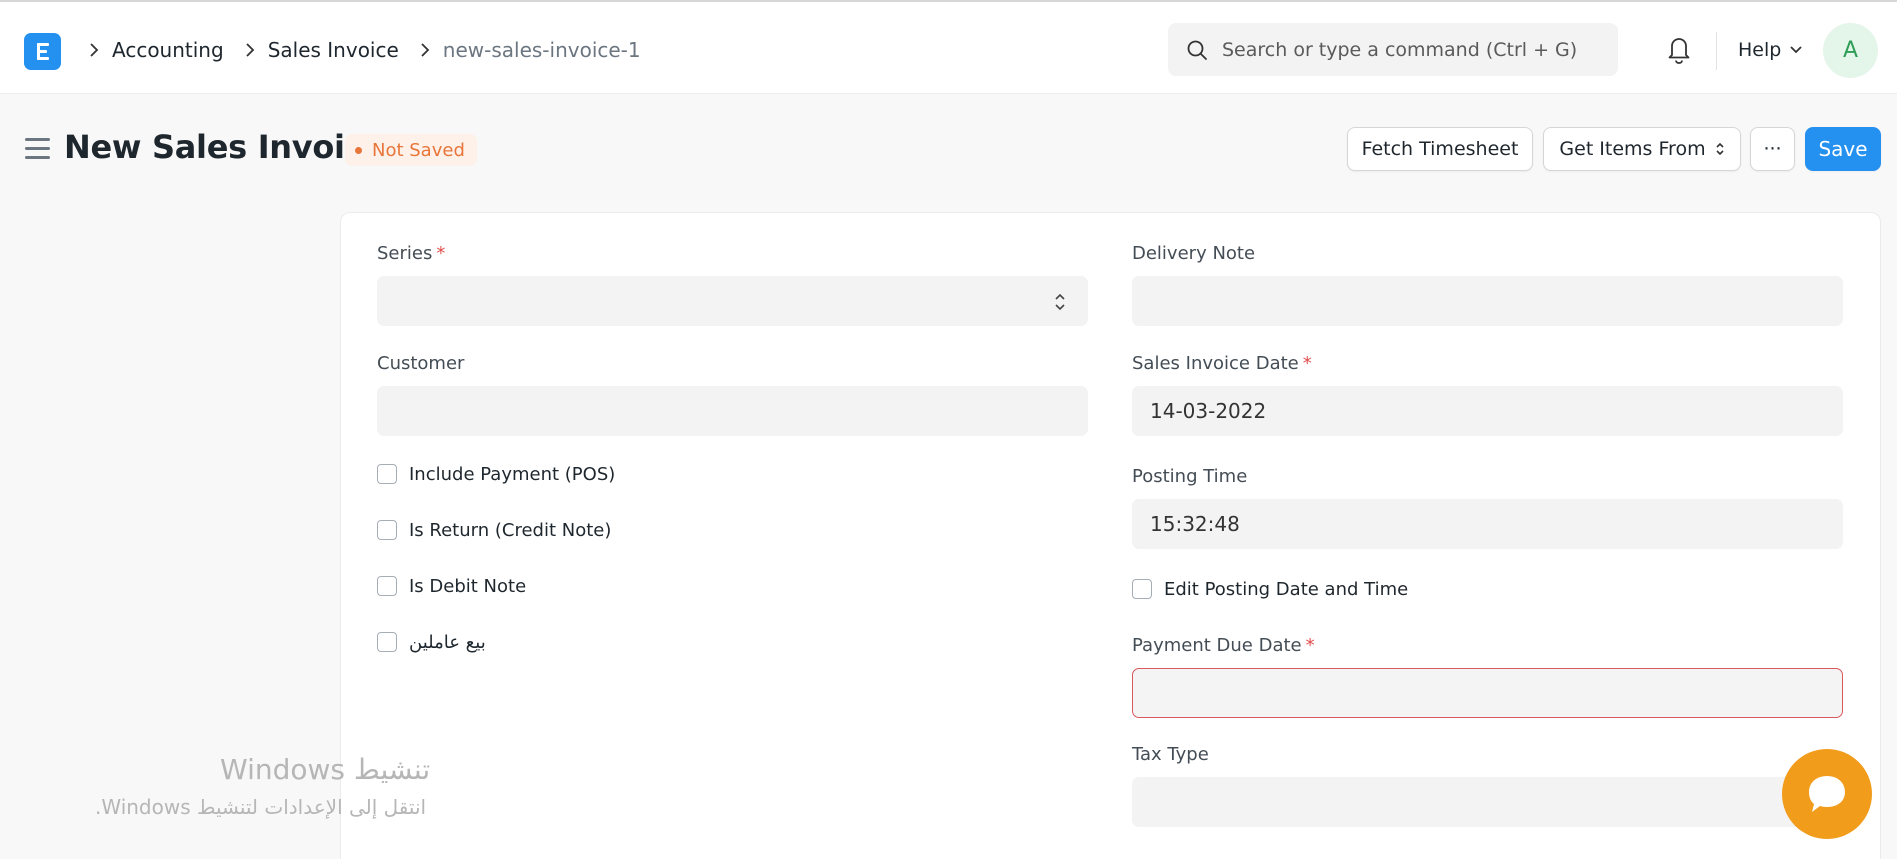 This screenshot has width=1897, height=859. Describe the element at coordinates (37, 149) in the screenshot. I see `hamburger-icon` at that location.